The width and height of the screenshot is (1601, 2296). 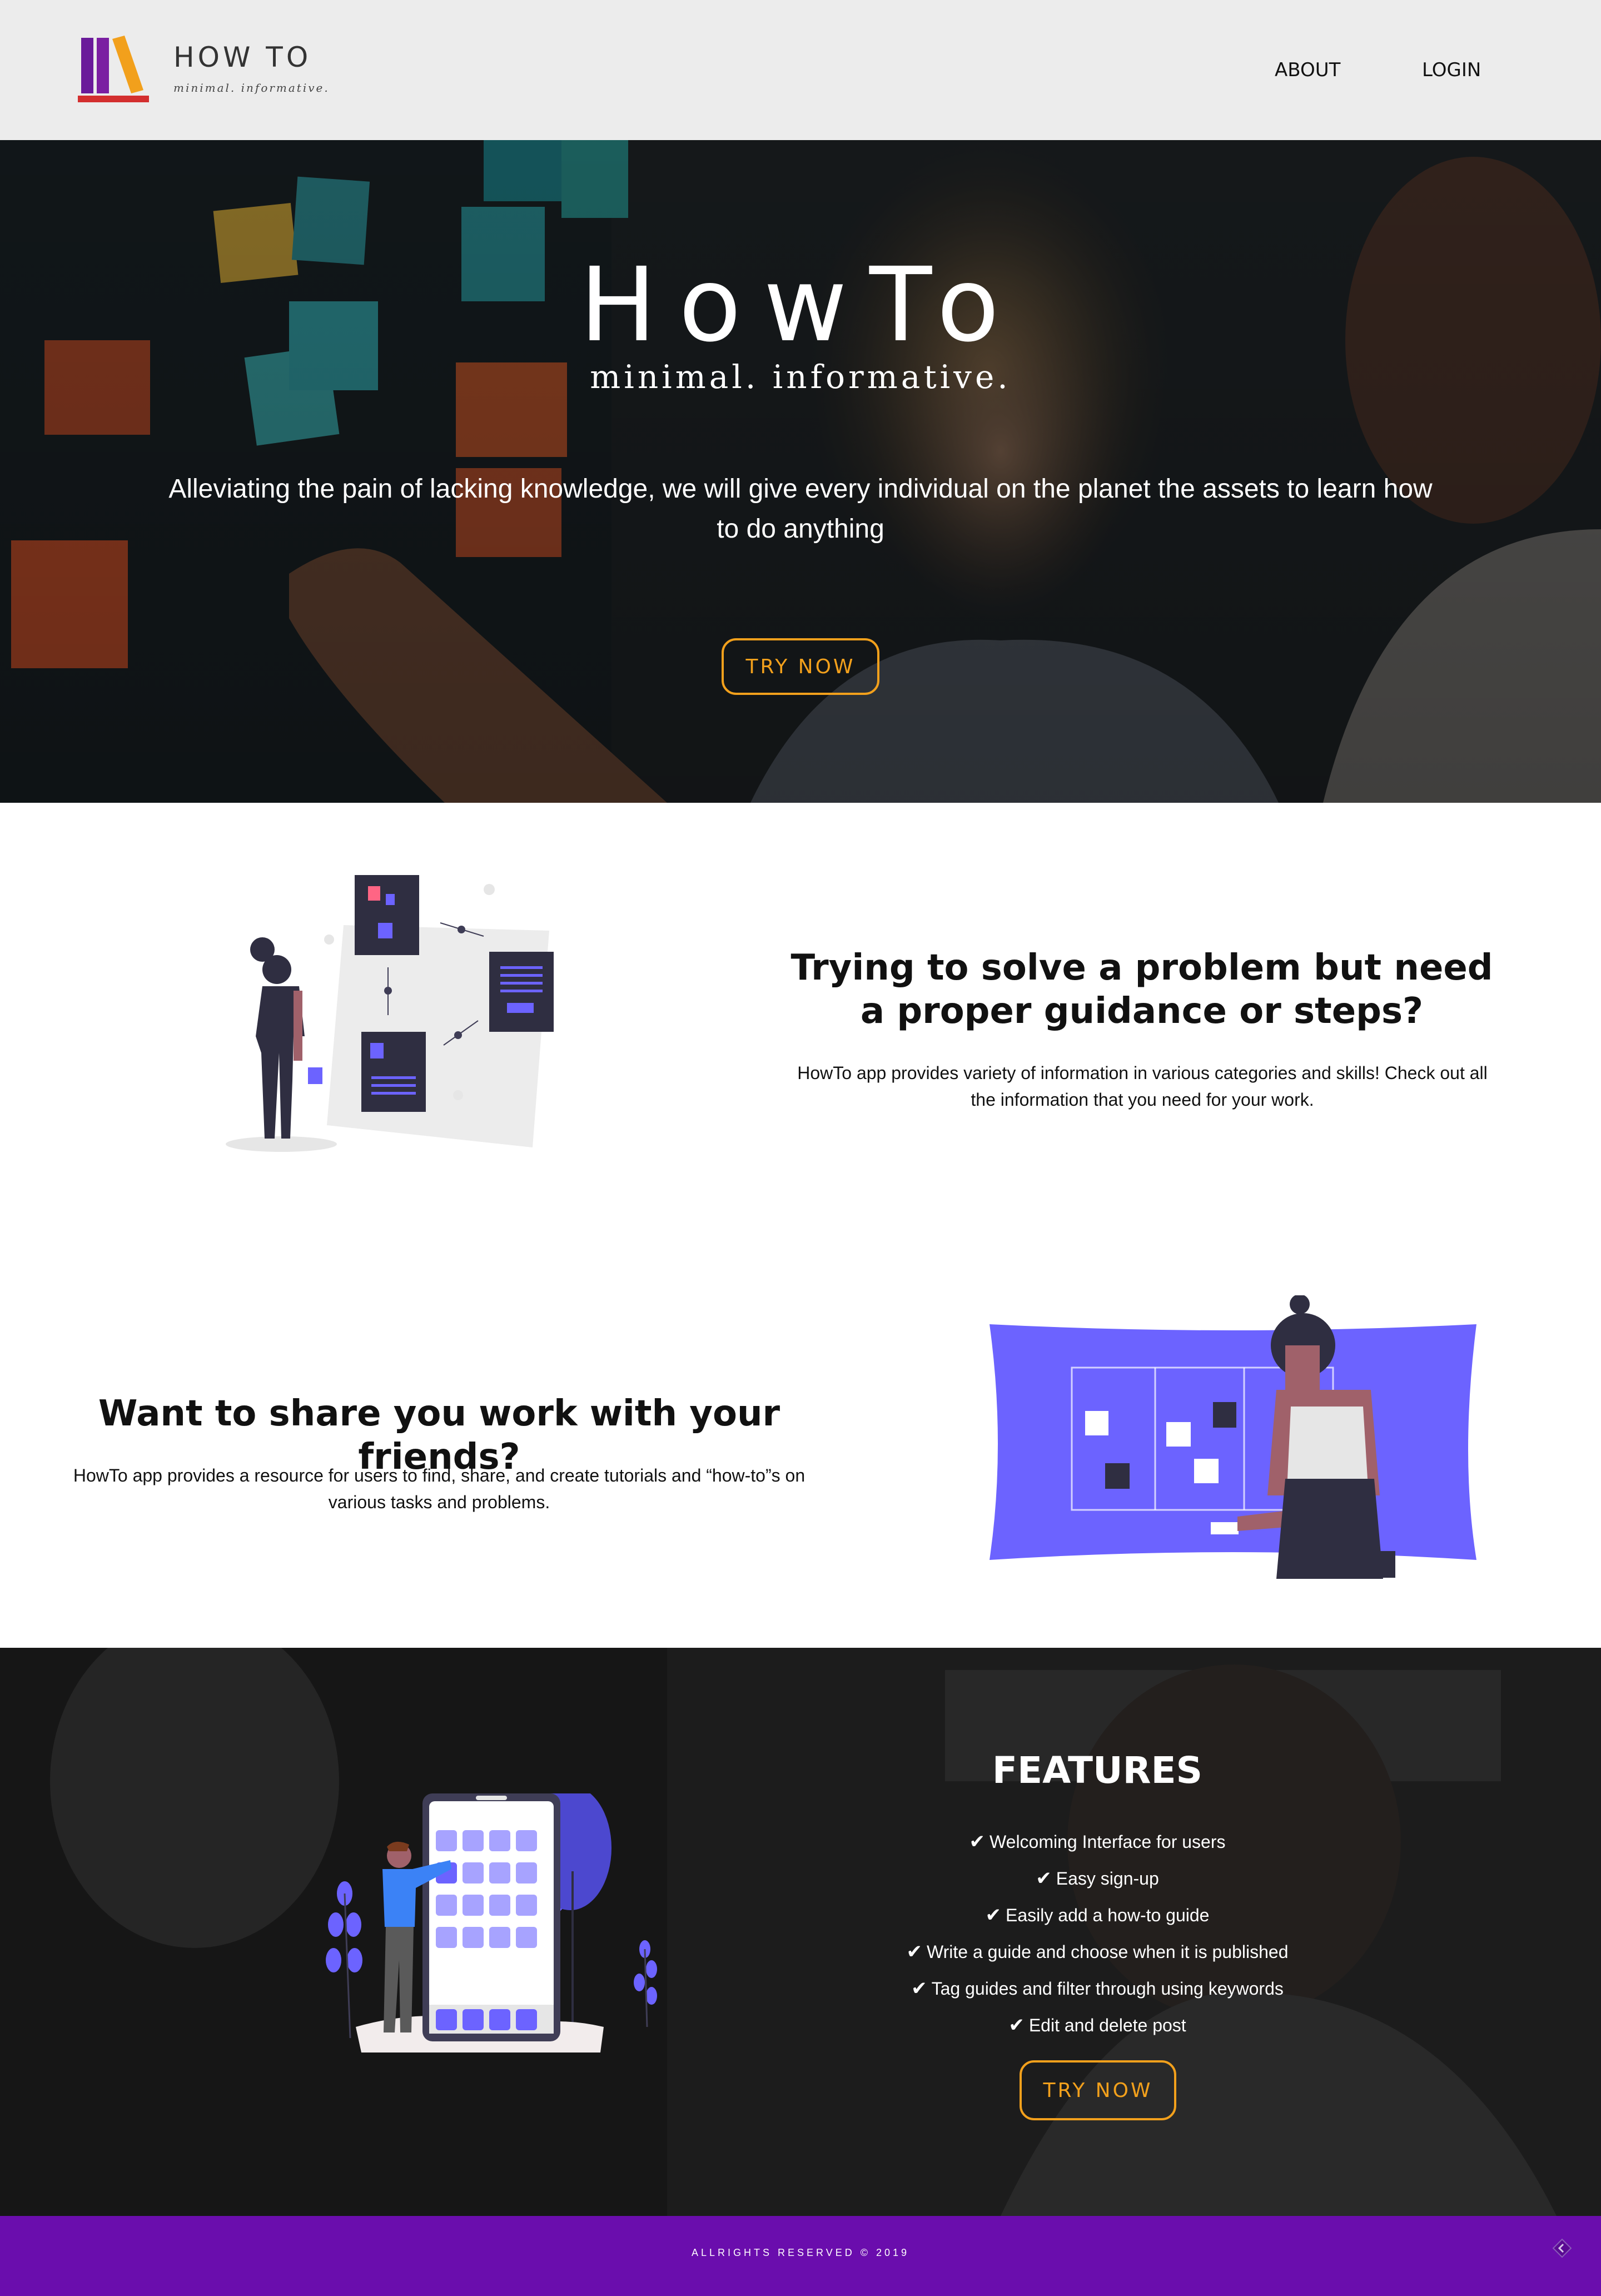 I want to click on hero-subtitle: minimal. informative., so click(x=800, y=377).